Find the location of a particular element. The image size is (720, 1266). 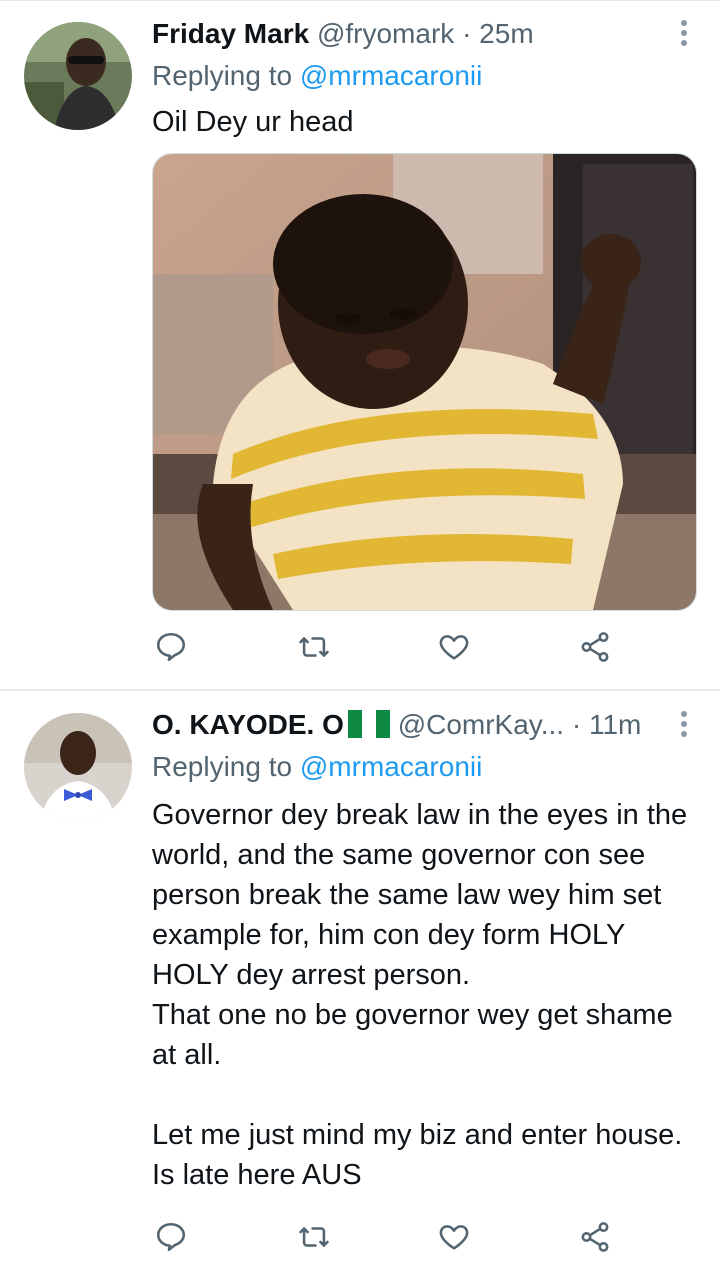

timestamp: 11m is located at coordinates (615, 724).